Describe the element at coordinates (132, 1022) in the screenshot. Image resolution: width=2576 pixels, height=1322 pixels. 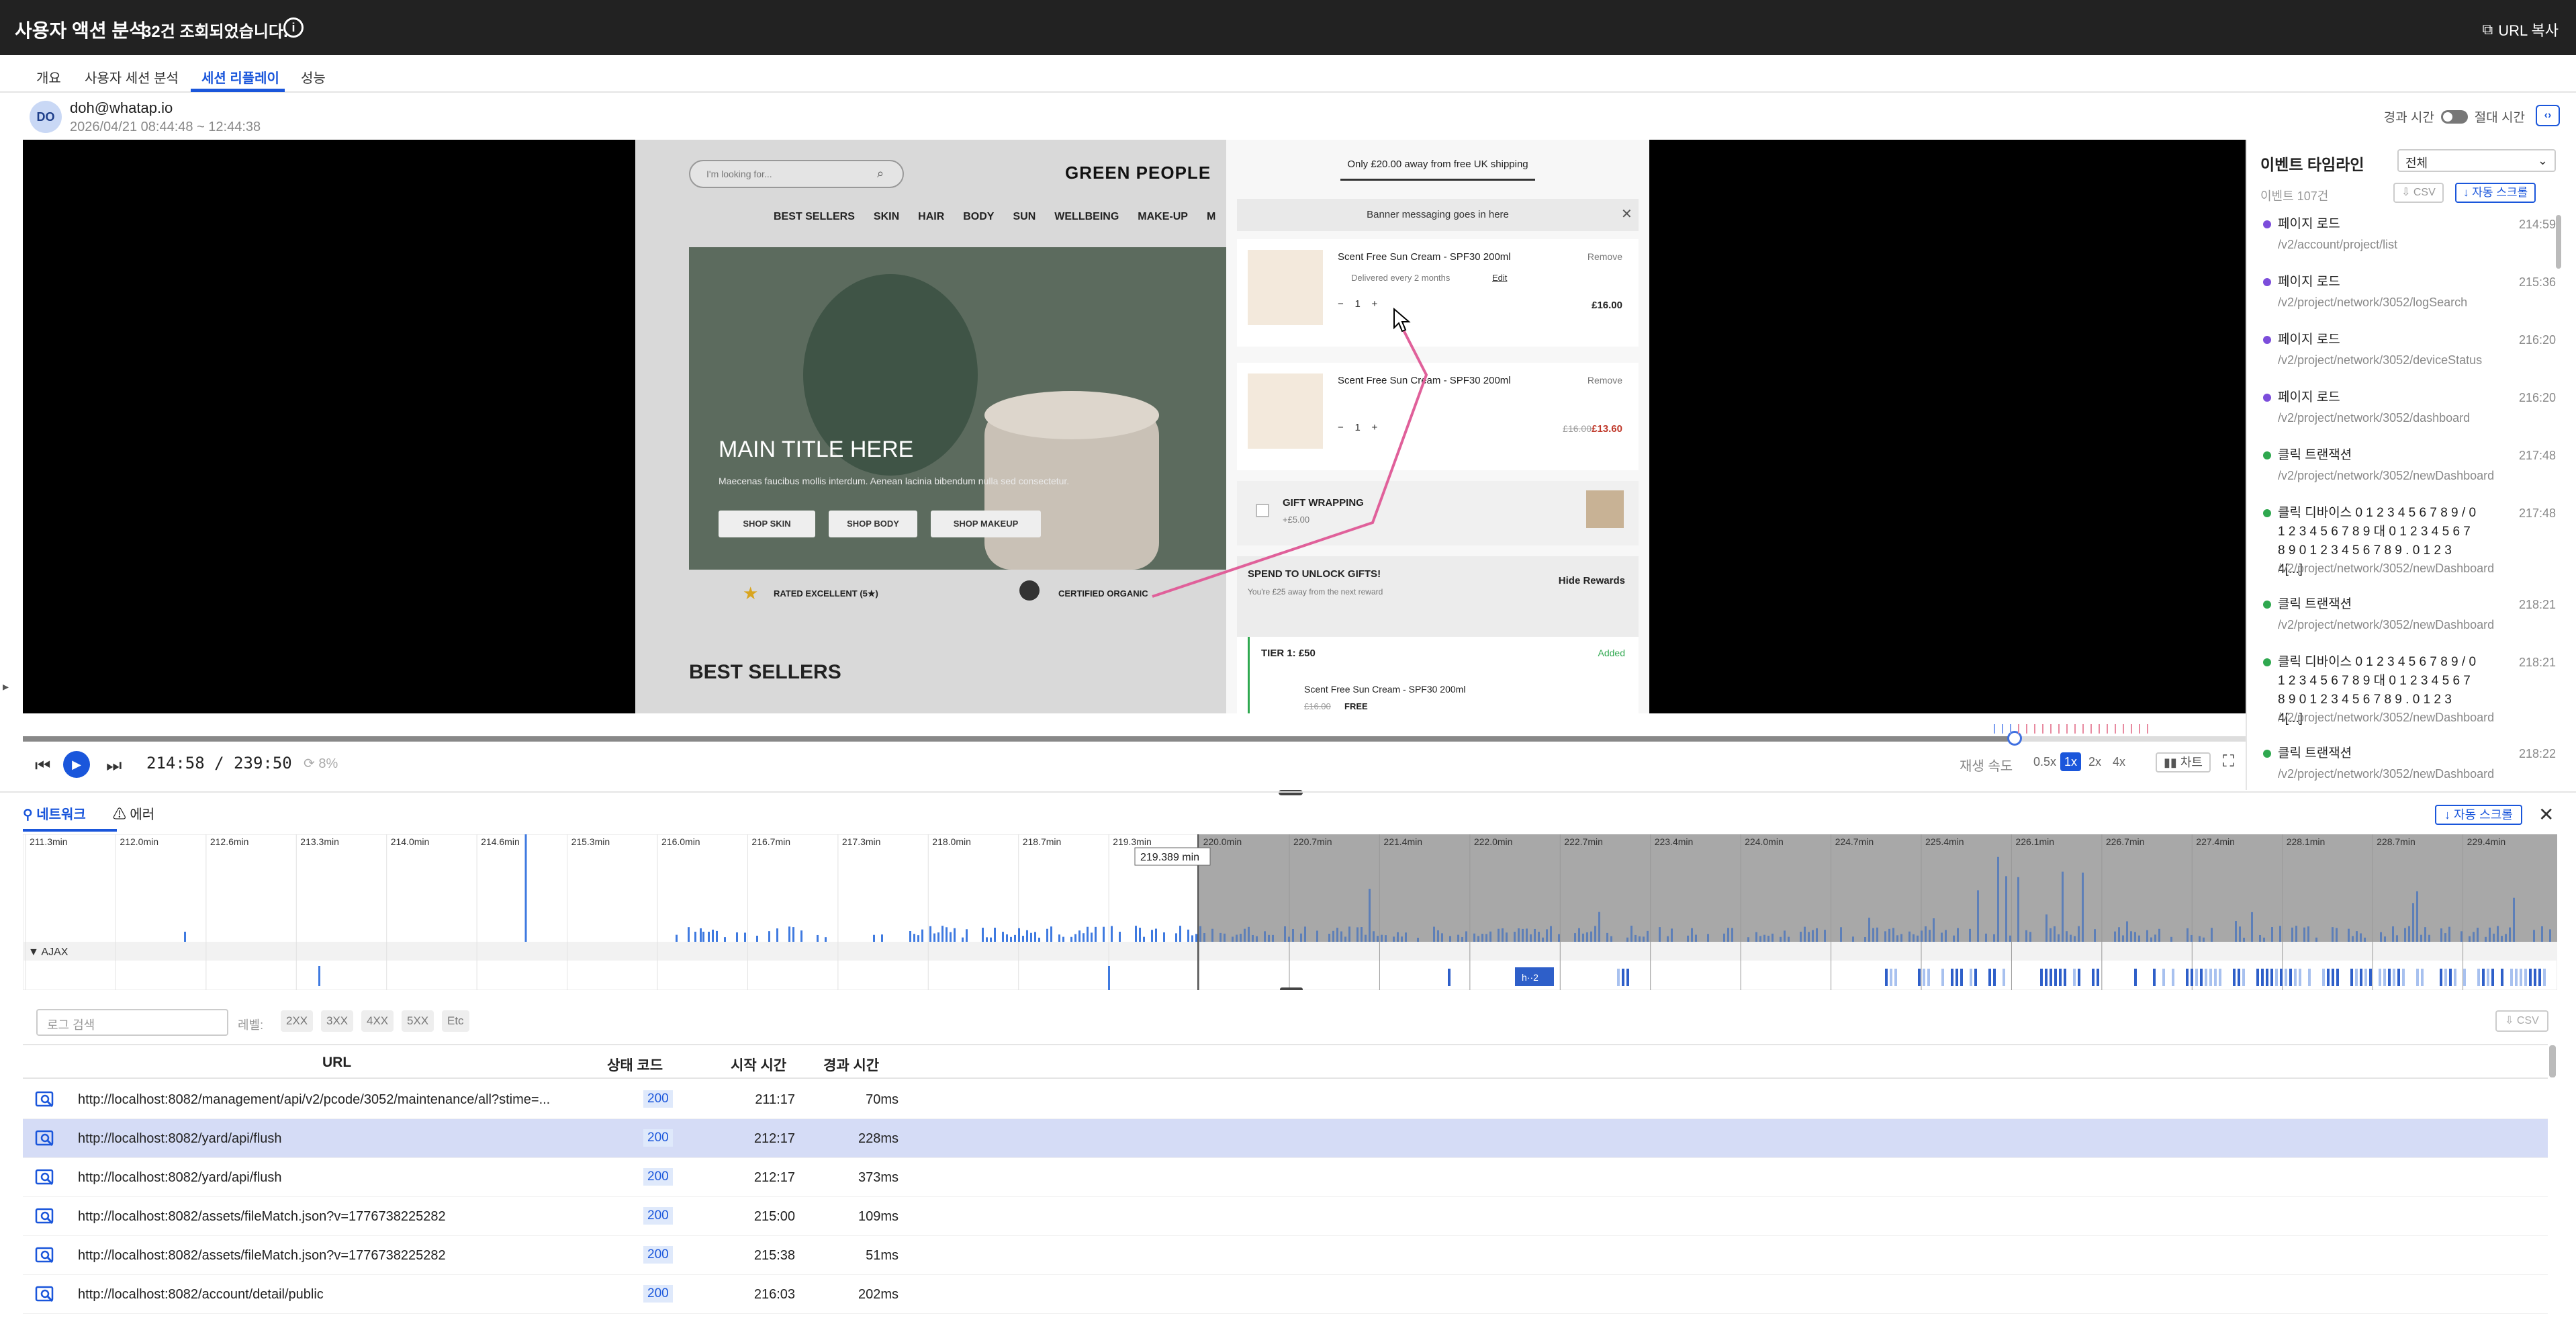
I see `log-search-input: 로그 검색` at that location.